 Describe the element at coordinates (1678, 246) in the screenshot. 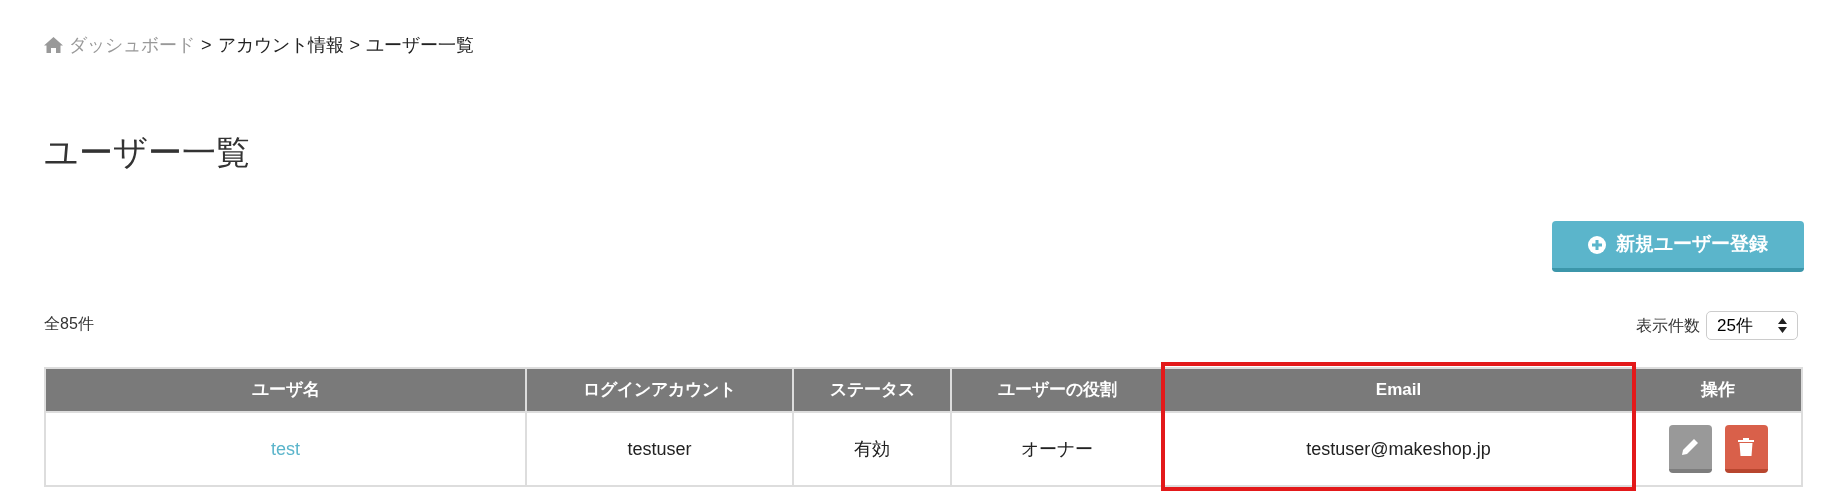

I see `new-user-button: 新規ユーザー登録` at that location.